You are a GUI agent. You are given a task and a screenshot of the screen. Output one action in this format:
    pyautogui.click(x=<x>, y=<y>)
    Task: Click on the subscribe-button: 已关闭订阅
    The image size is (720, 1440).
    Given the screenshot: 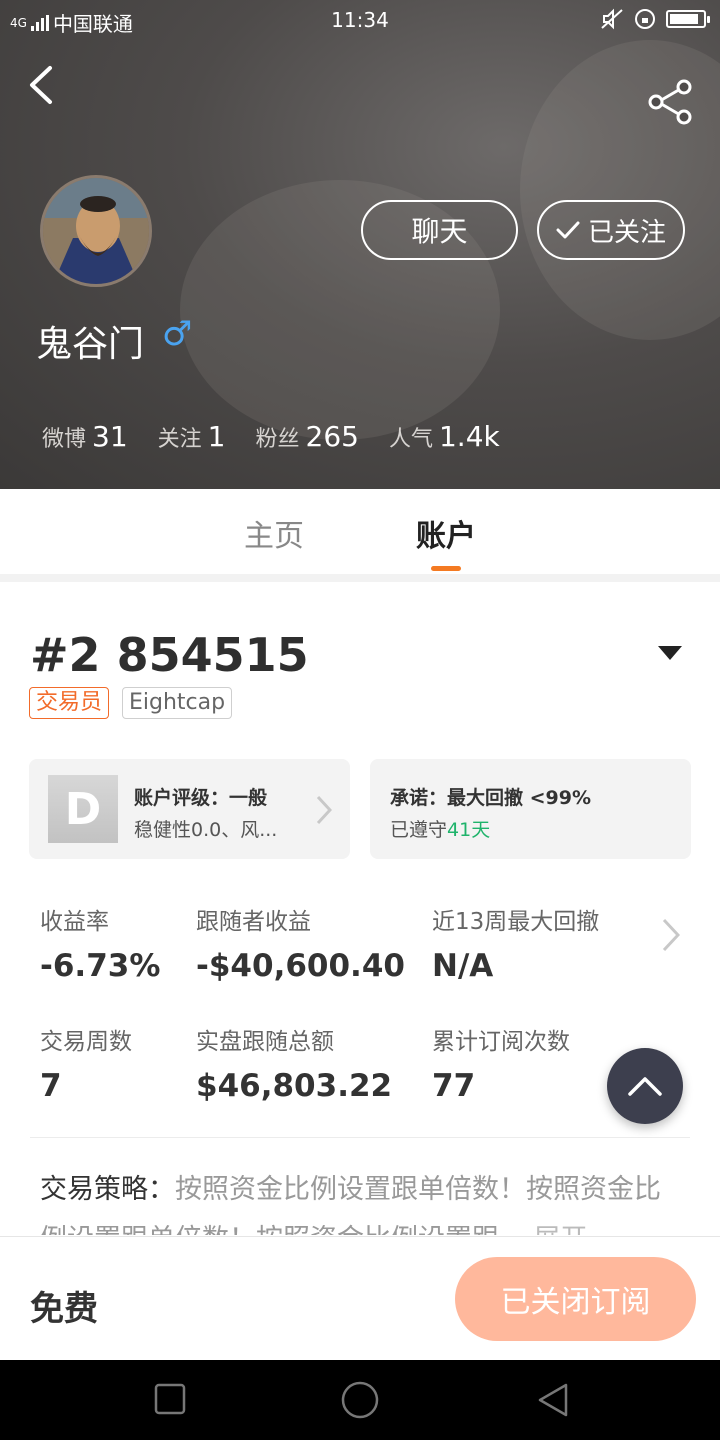 What is the action you would take?
    pyautogui.click(x=575, y=1299)
    